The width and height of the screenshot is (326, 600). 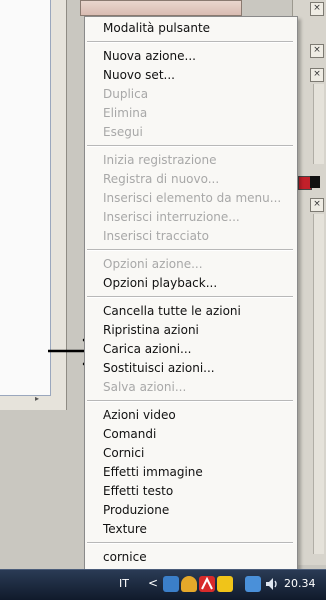 What do you see at coordinates (315, 182) in the screenshot?
I see `background-color-swatch` at bounding box center [315, 182].